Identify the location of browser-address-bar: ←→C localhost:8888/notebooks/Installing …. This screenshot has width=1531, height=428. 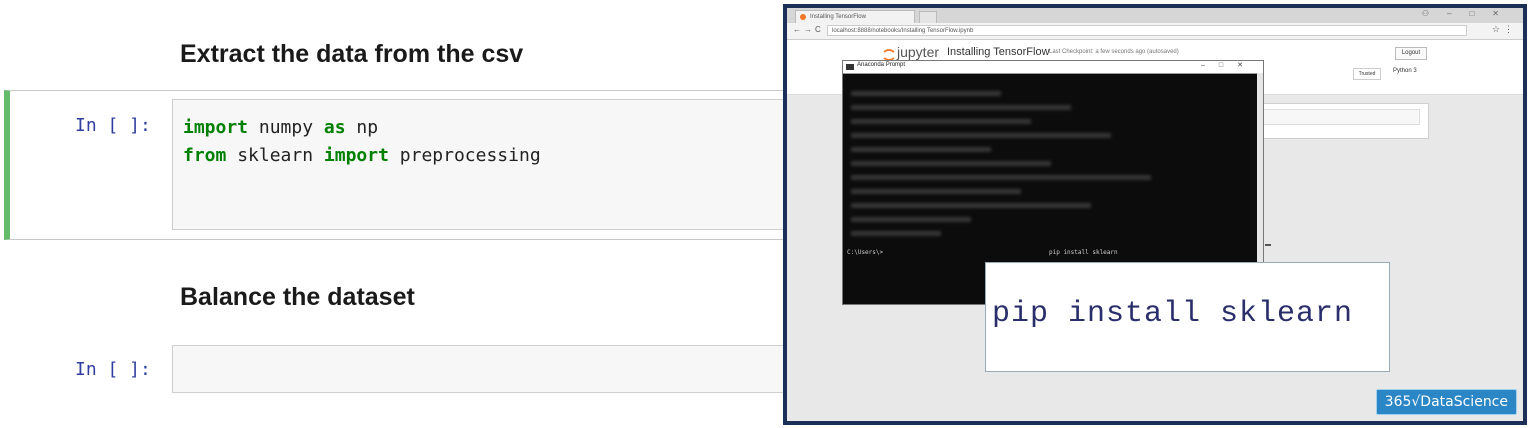
(1155, 31).